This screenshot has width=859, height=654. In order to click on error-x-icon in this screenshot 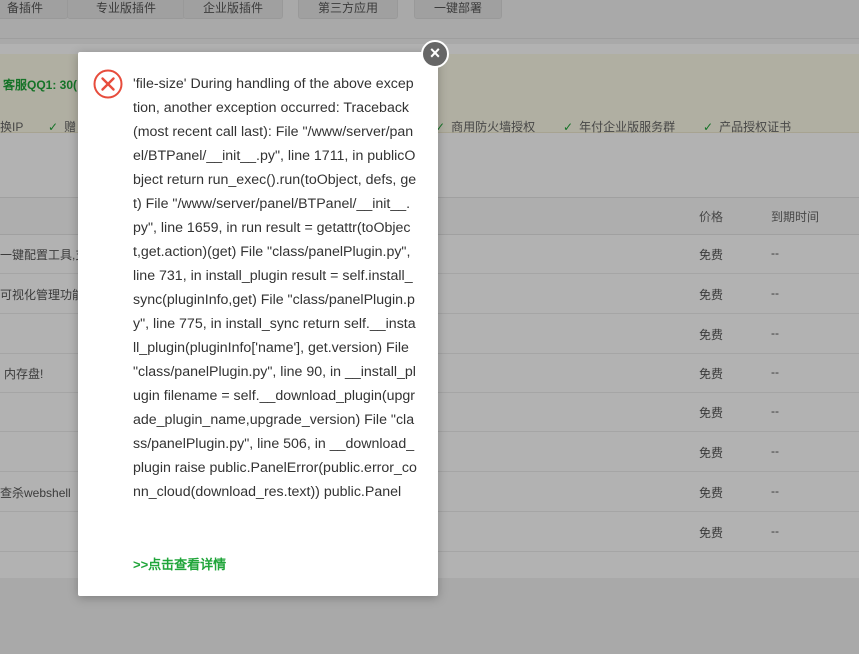, I will do `click(108, 84)`.